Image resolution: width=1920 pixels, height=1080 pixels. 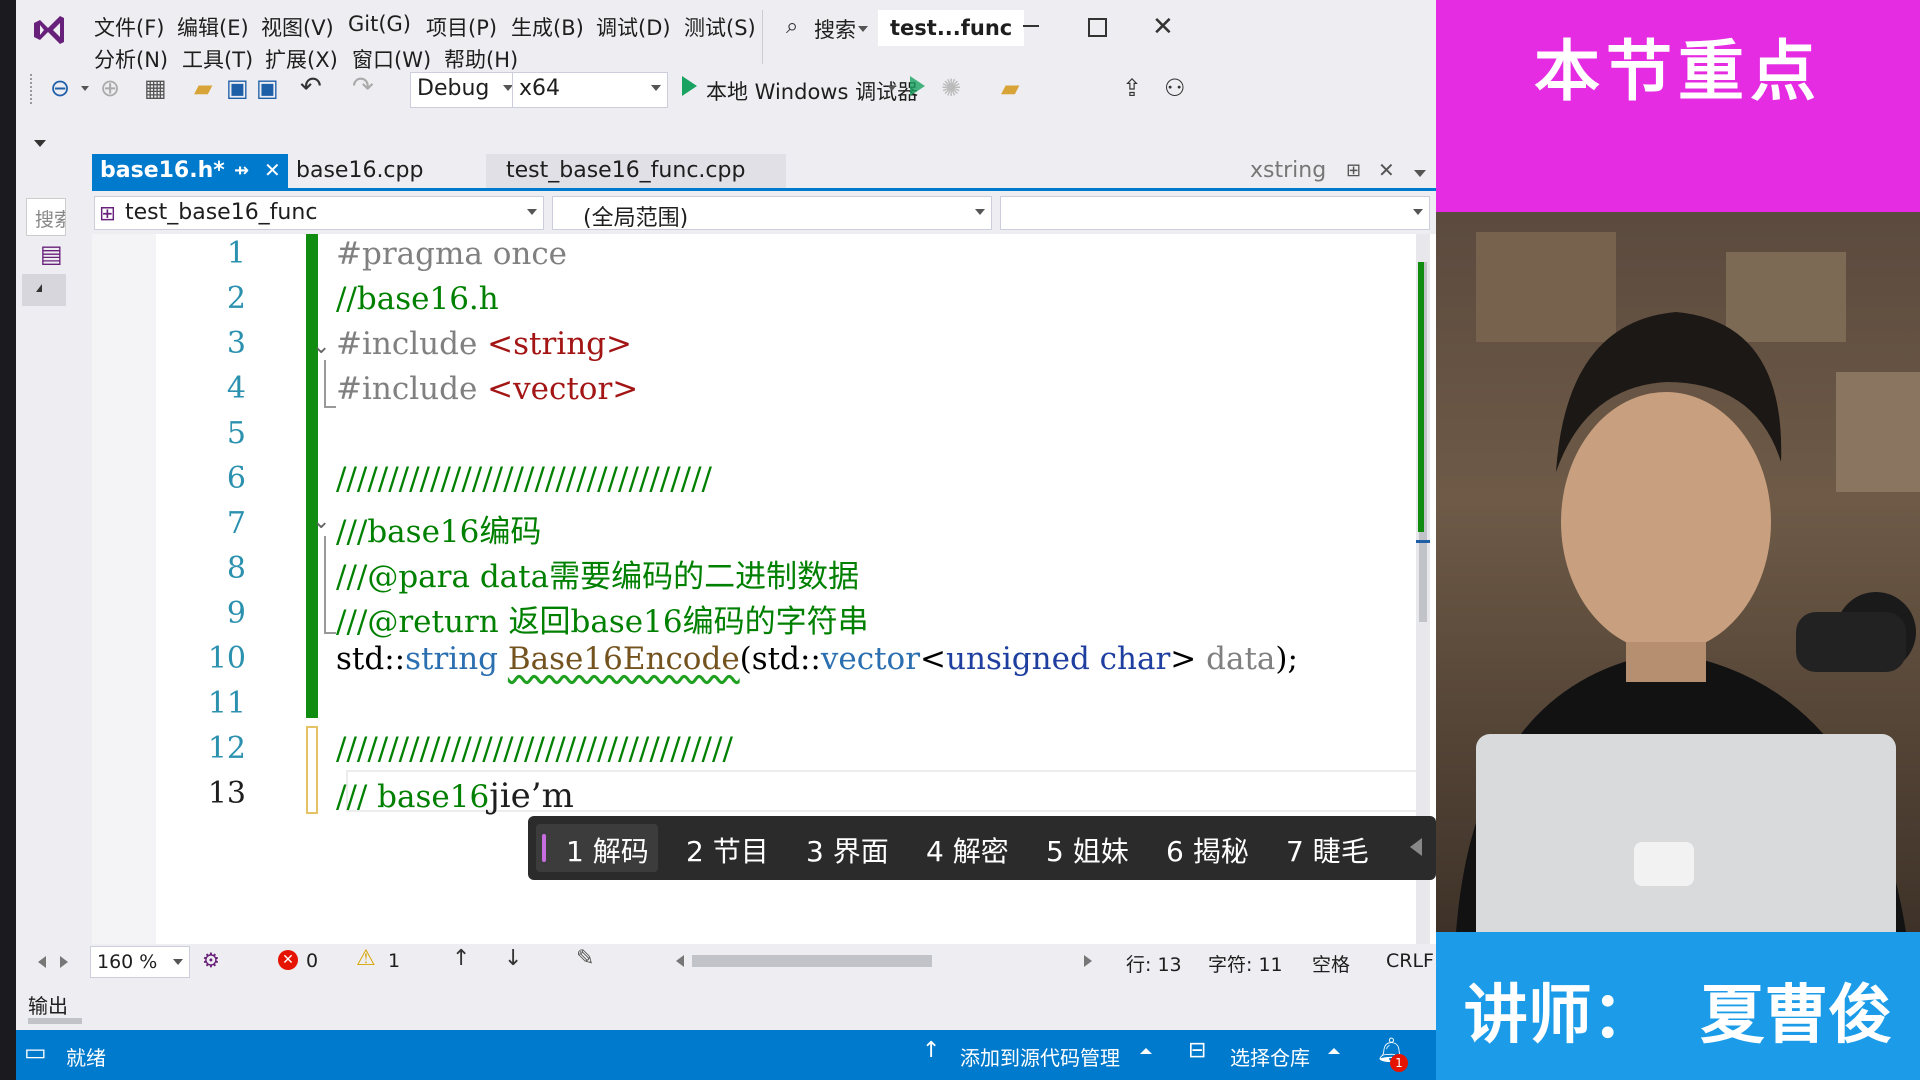 I want to click on ime-candidate: 2 节目, so click(x=727, y=850).